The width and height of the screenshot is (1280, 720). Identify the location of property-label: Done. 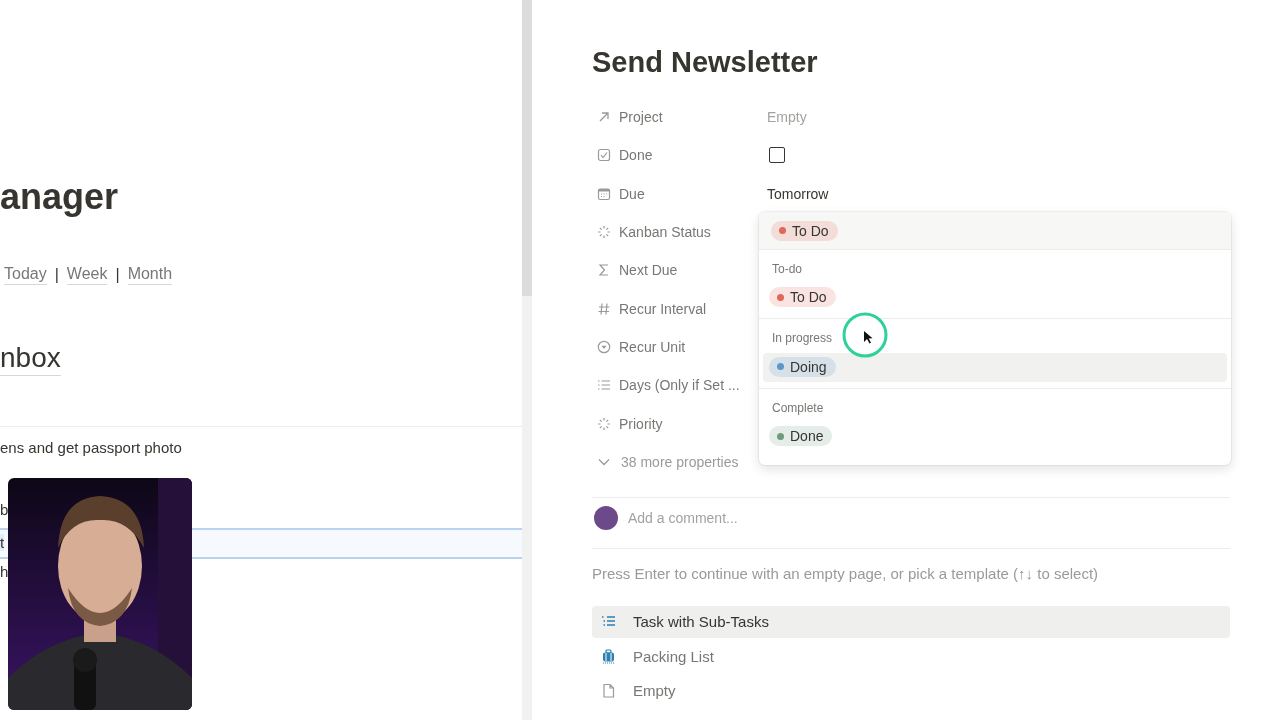
(679, 155).